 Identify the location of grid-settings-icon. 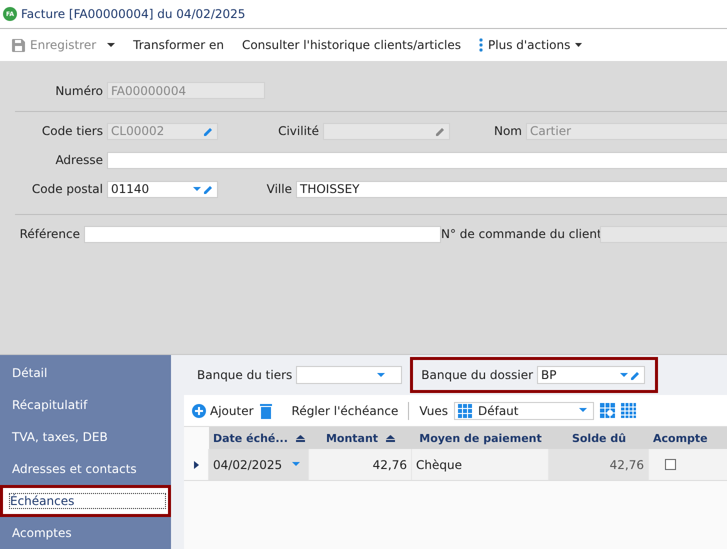
(607, 410).